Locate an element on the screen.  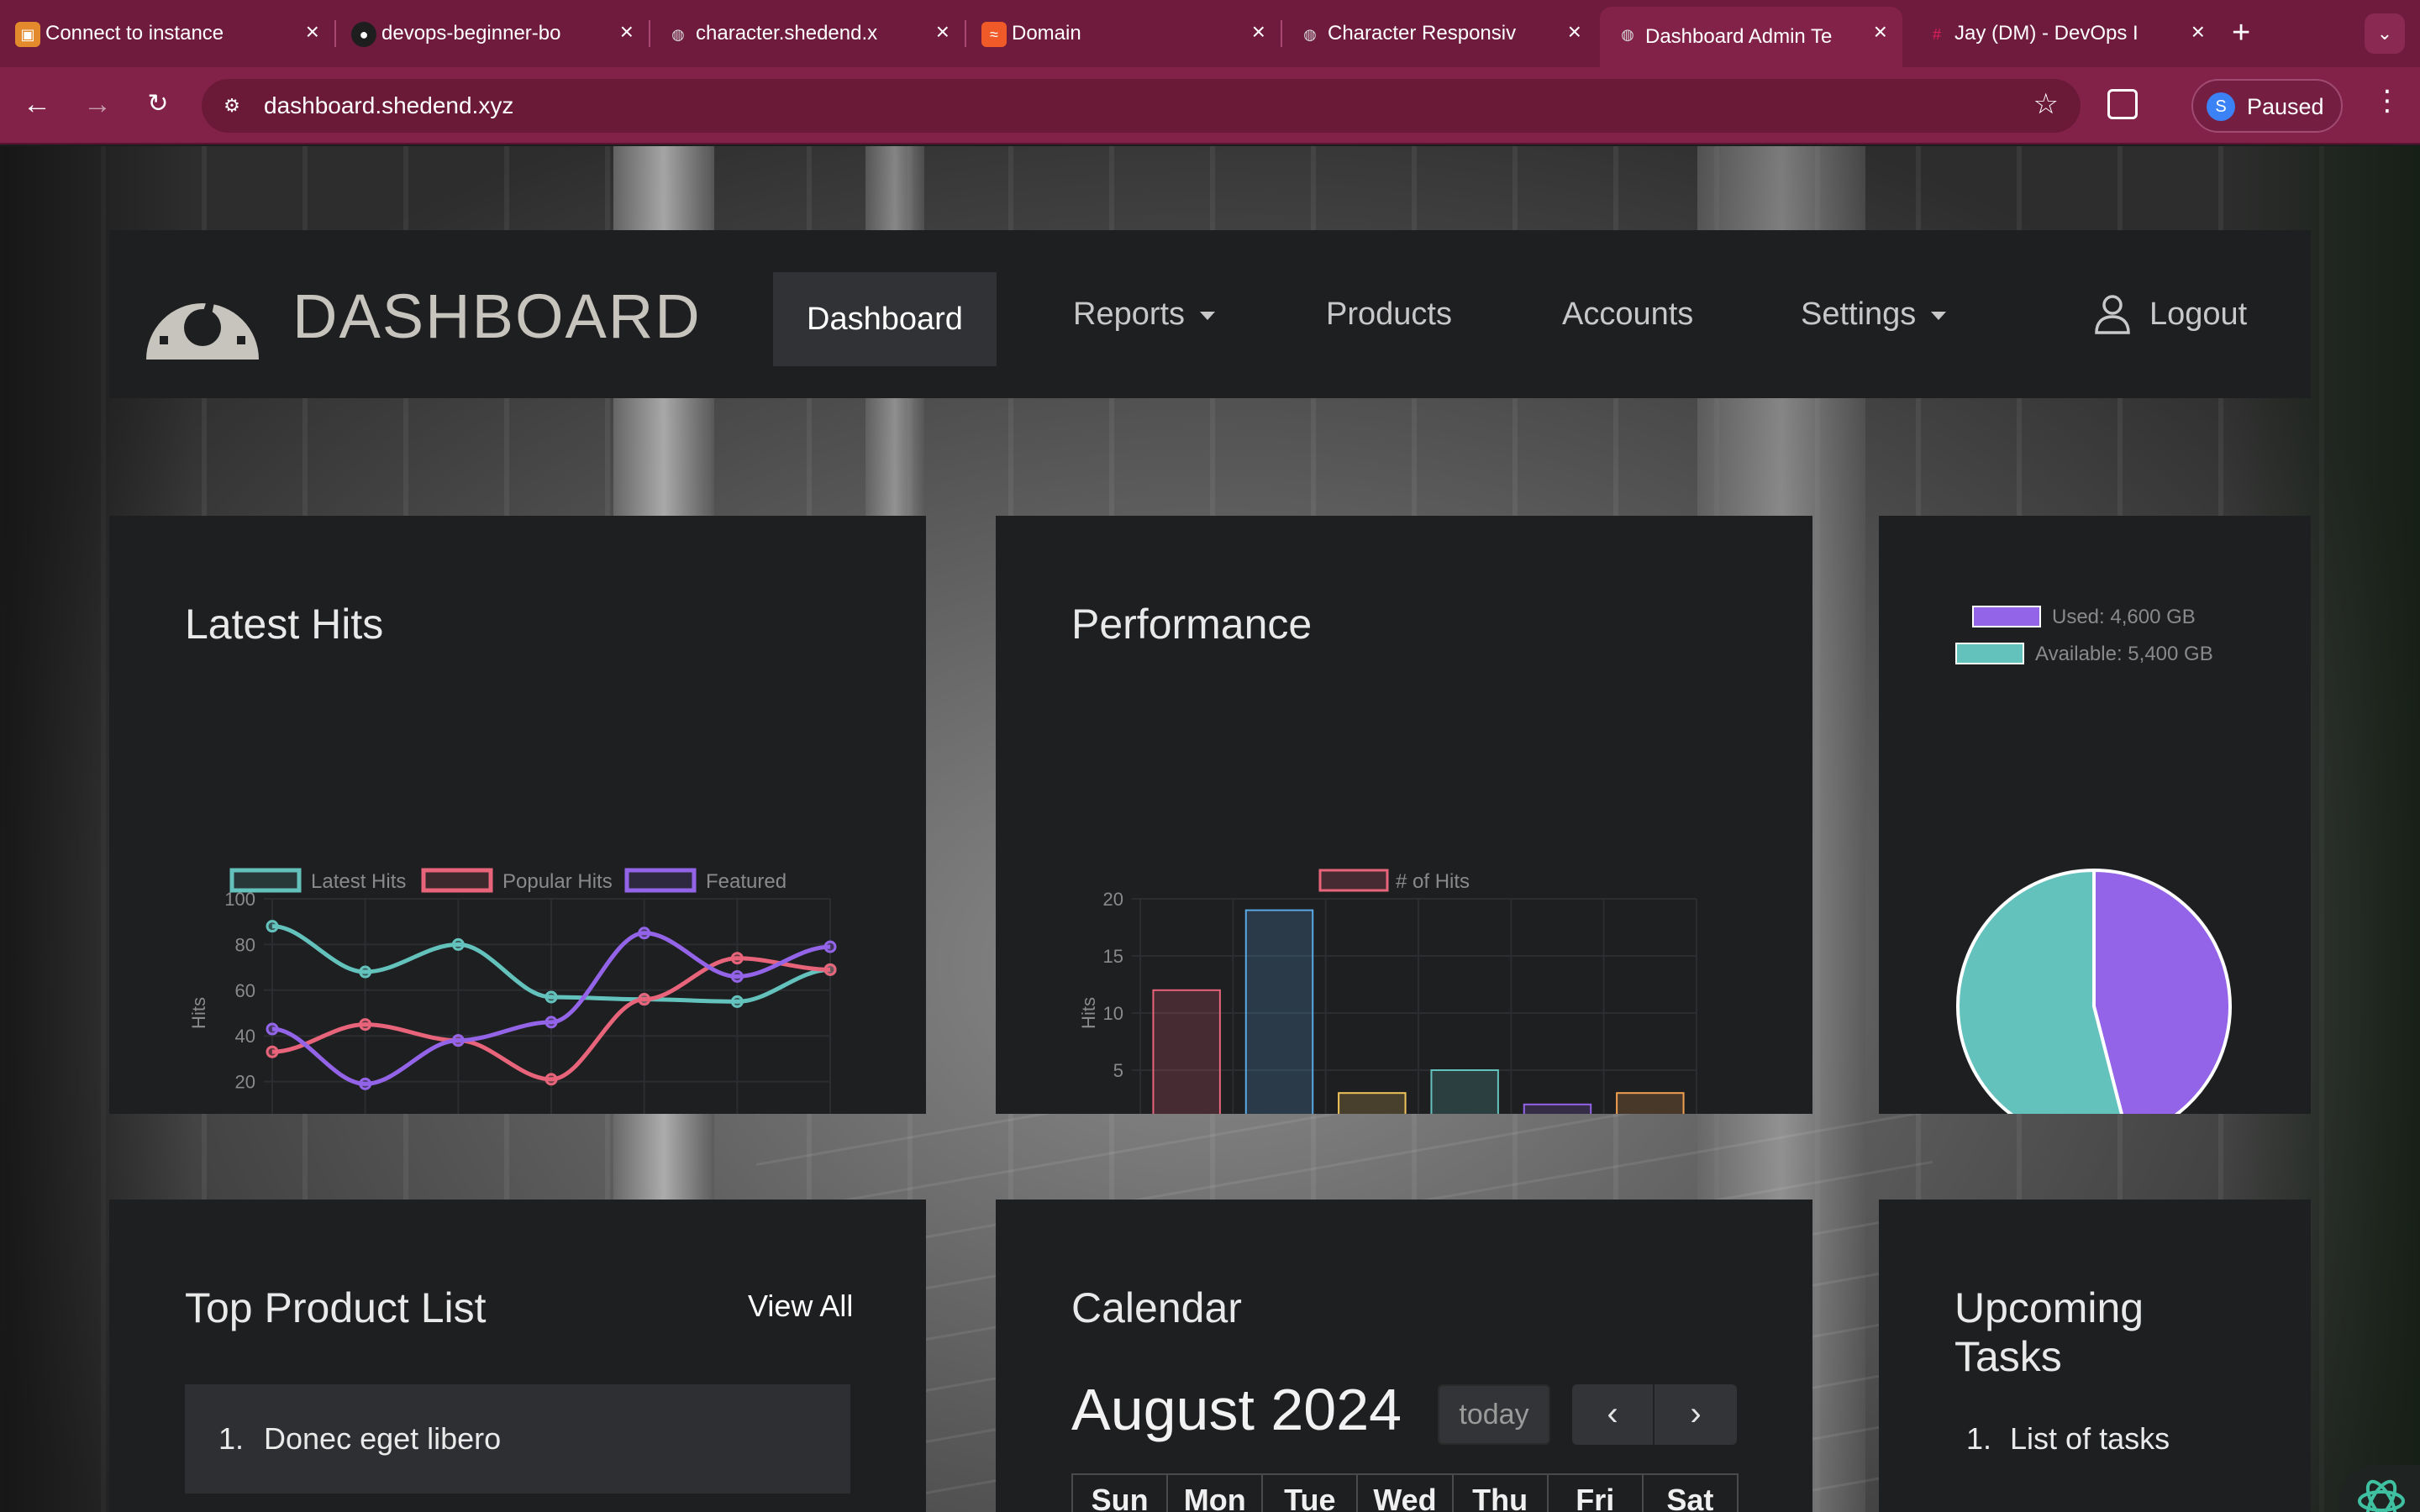
y-tick-label: 40 is located at coordinates (245, 1036).